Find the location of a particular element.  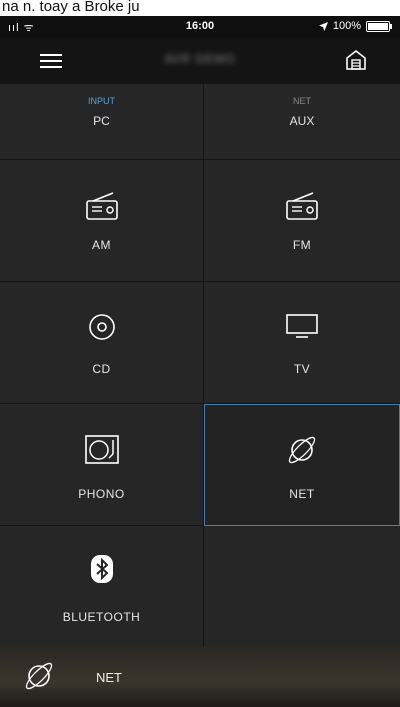

bluetooth-icon is located at coordinates (101, 569).